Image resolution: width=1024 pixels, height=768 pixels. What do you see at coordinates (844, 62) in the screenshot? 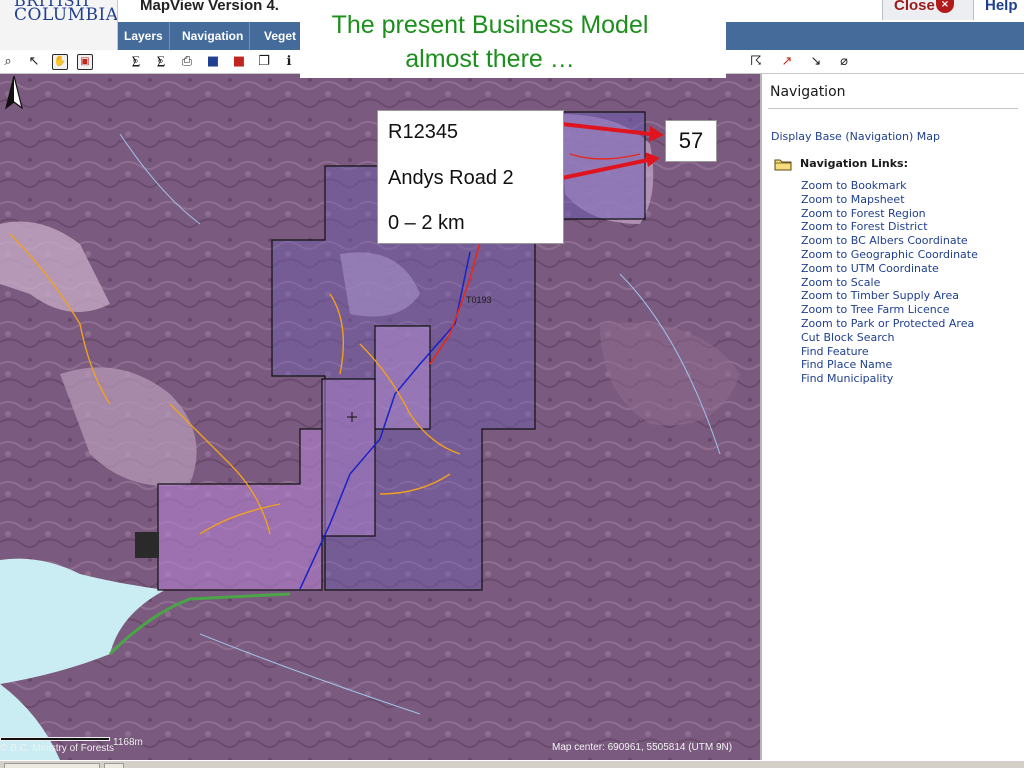
I see `eraser-icon: ⌀` at bounding box center [844, 62].